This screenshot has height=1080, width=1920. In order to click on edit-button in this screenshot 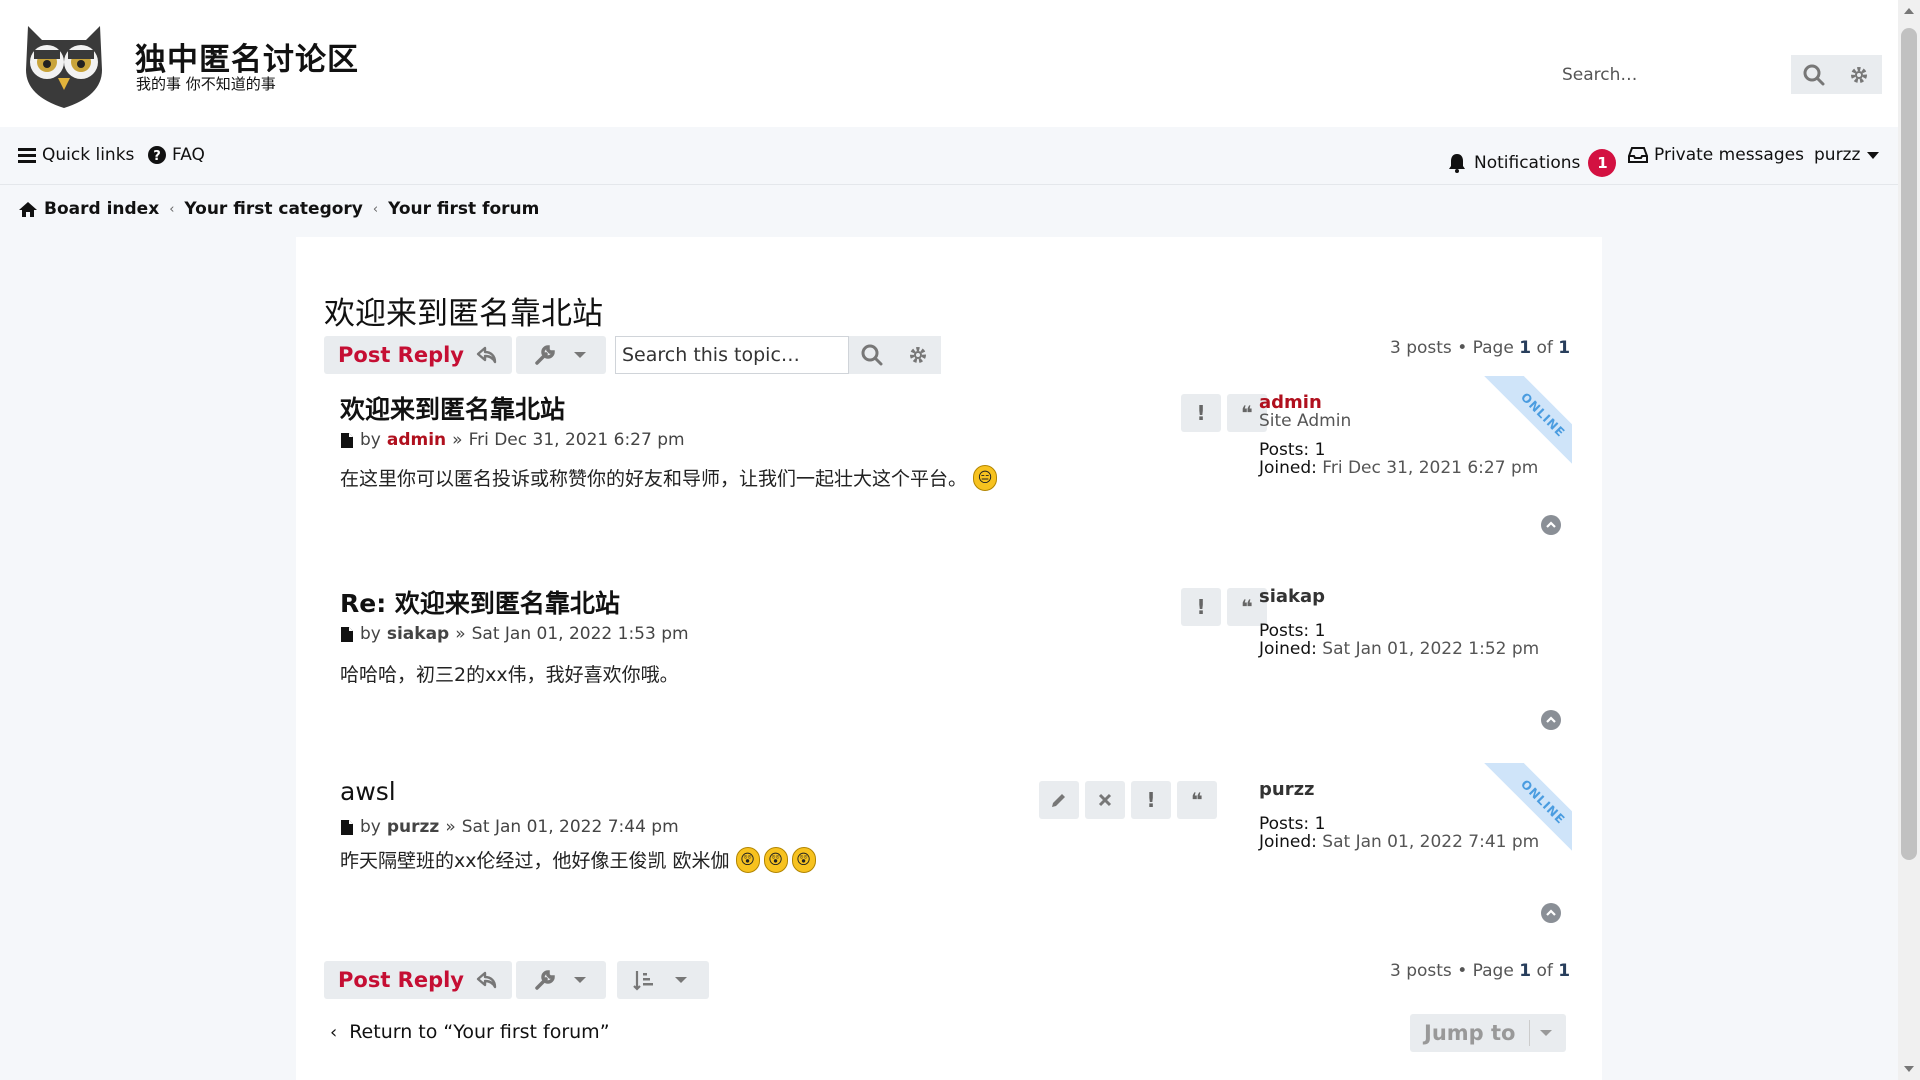, I will do `click(1059, 800)`.